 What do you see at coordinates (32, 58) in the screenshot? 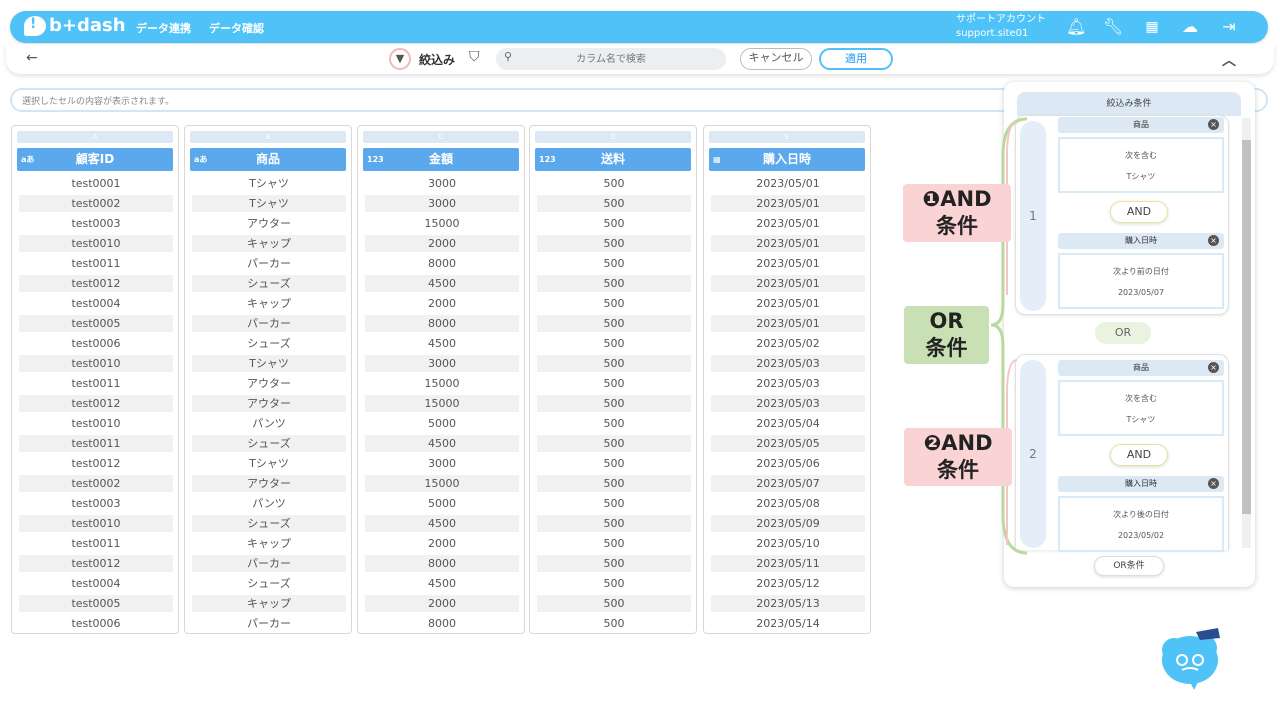
I see `back-arrow-icon: ←` at bounding box center [32, 58].